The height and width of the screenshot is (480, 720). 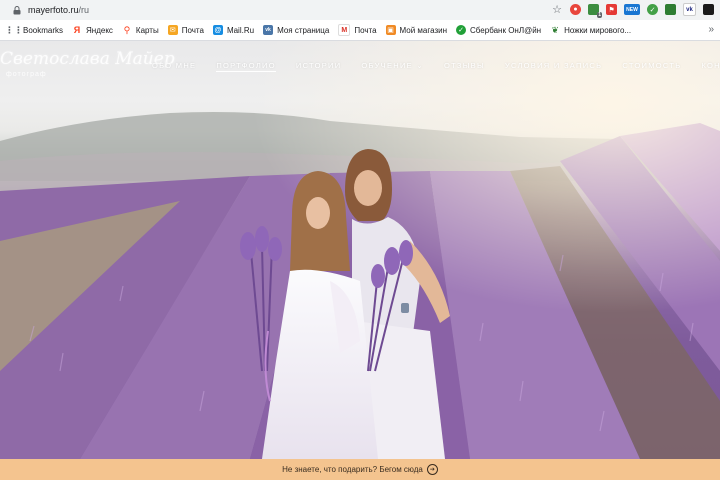 I want to click on nav-item-booking: УСЛОВИЯ И ЗАПИСЬ, so click(x=553, y=66).